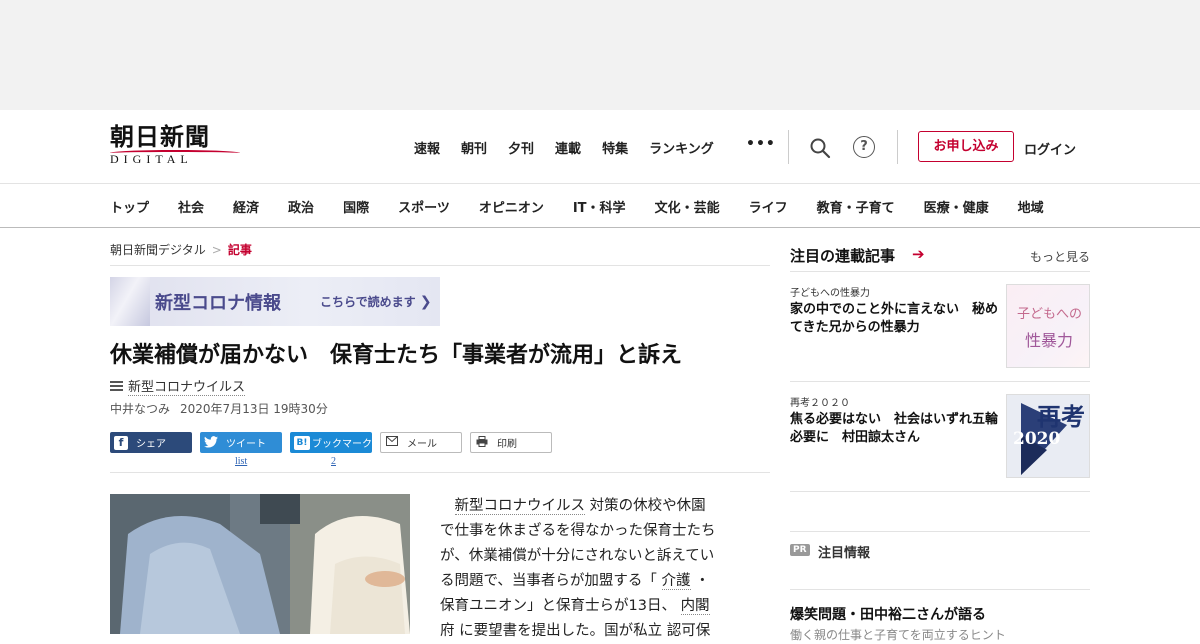 This screenshot has height=644, width=1200. Describe the element at coordinates (129, 206) in the screenshot. I see `category-top: トップ` at that location.